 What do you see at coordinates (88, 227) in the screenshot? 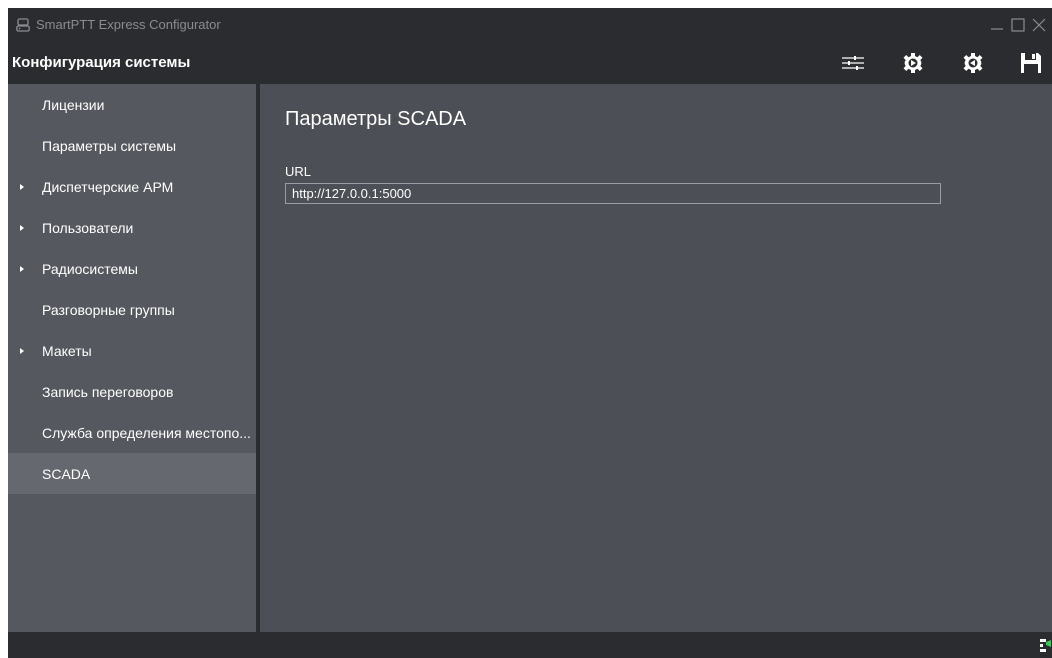
I see `sidebar-item-label: Пользователи` at bounding box center [88, 227].